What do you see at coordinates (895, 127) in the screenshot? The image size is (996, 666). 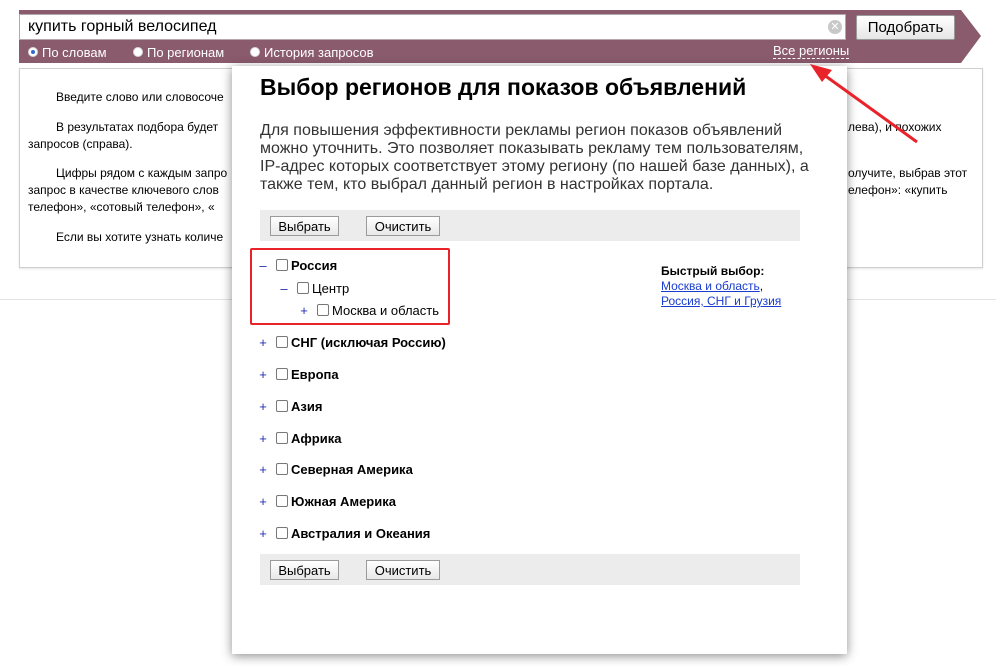 I see `info-line-2-tail: лева), и похожих` at bounding box center [895, 127].